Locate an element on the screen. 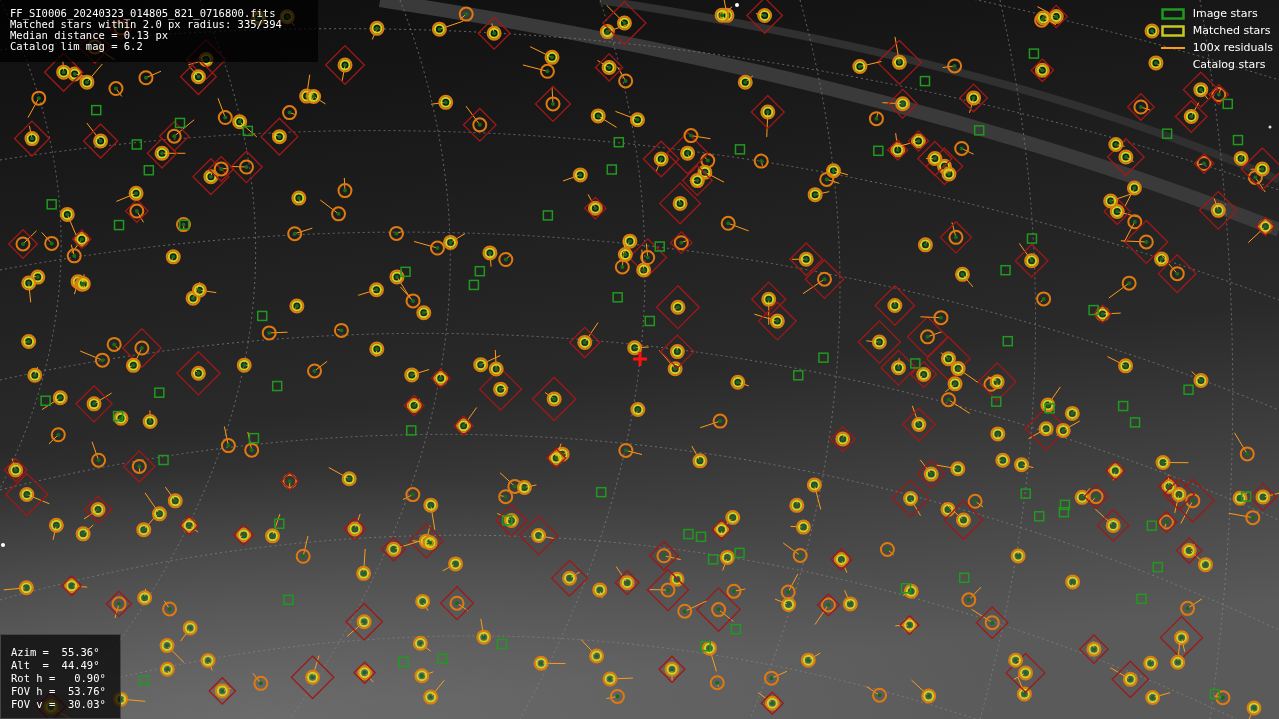 This screenshot has height=719, width=1279. pointing-text: Alt = 44.49° is located at coordinates (56, 665).